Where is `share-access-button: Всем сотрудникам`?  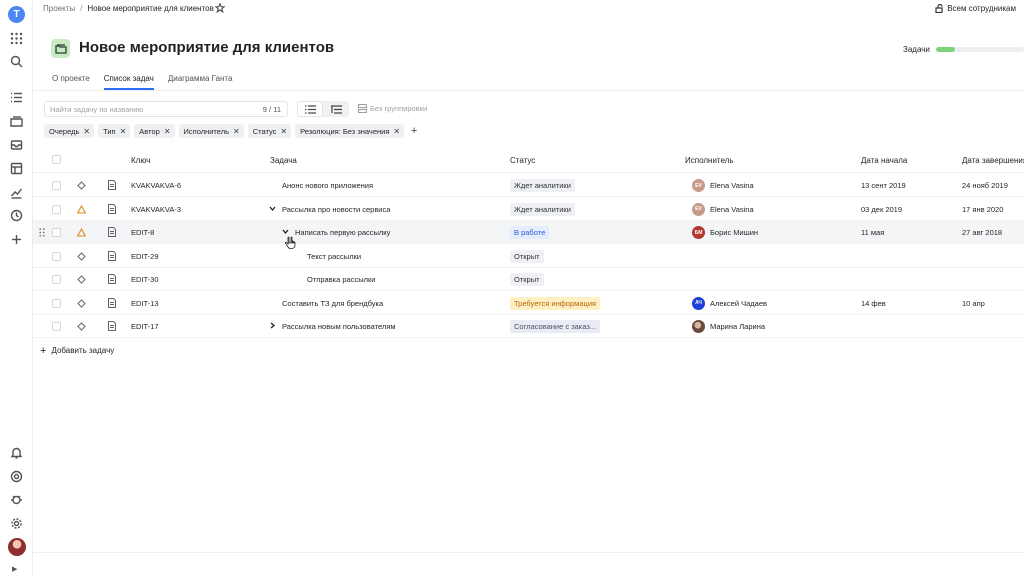
share-access-button: Всем сотрудникам is located at coordinates (975, 8).